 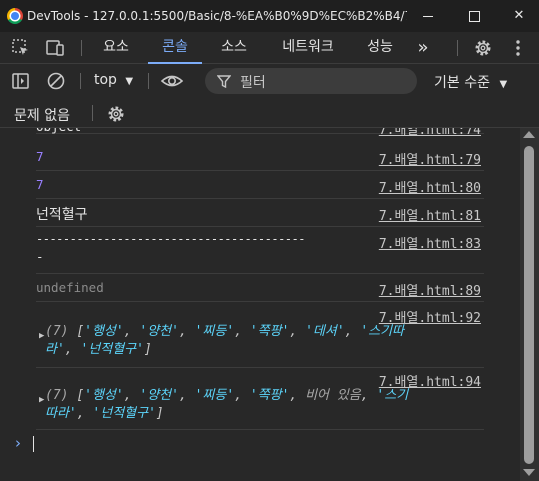 What do you see at coordinates (21, 48) in the screenshot?
I see `inspect-element-icon` at bounding box center [21, 48].